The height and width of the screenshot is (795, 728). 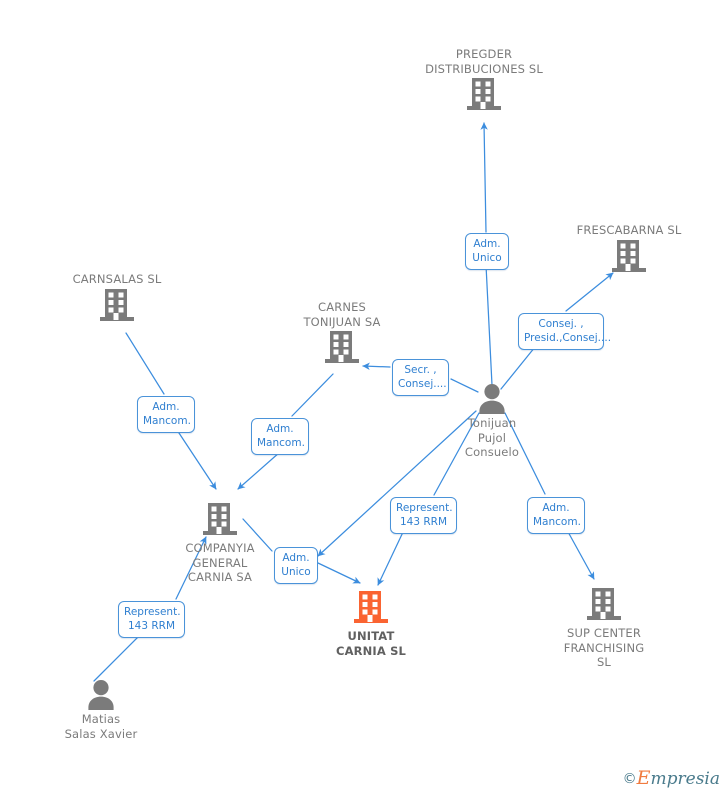 I want to click on edge-chip-adm-mancom-supcenter: Adm. Mancom., so click(x=556, y=515).